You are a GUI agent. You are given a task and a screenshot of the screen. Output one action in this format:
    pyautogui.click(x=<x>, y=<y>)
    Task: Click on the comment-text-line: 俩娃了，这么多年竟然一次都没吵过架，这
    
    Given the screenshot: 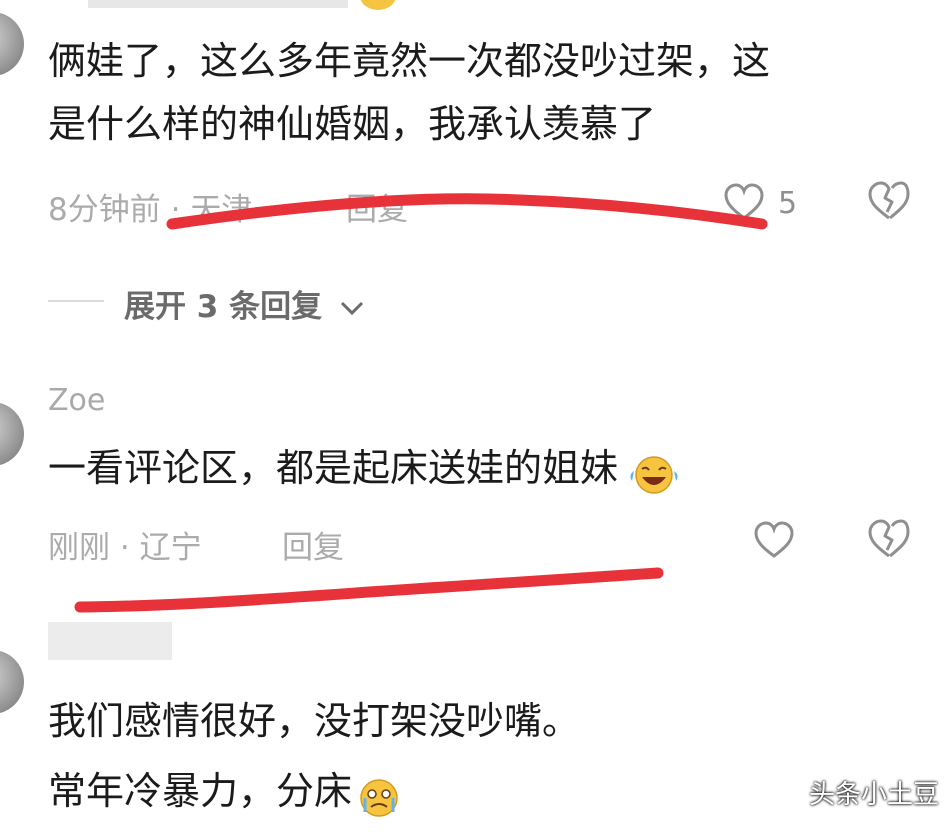 What is the action you would take?
    pyautogui.click(x=409, y=61)
    